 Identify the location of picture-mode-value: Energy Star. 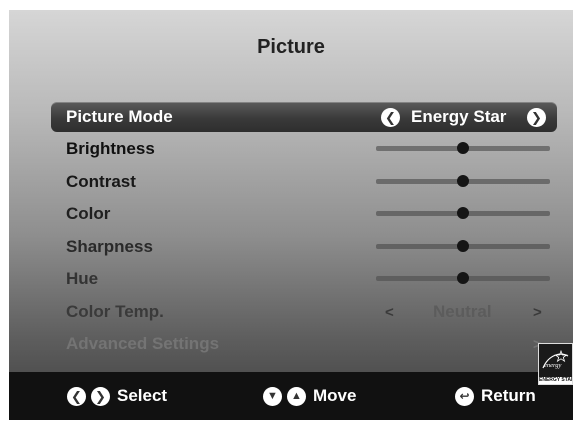
(459, 116).